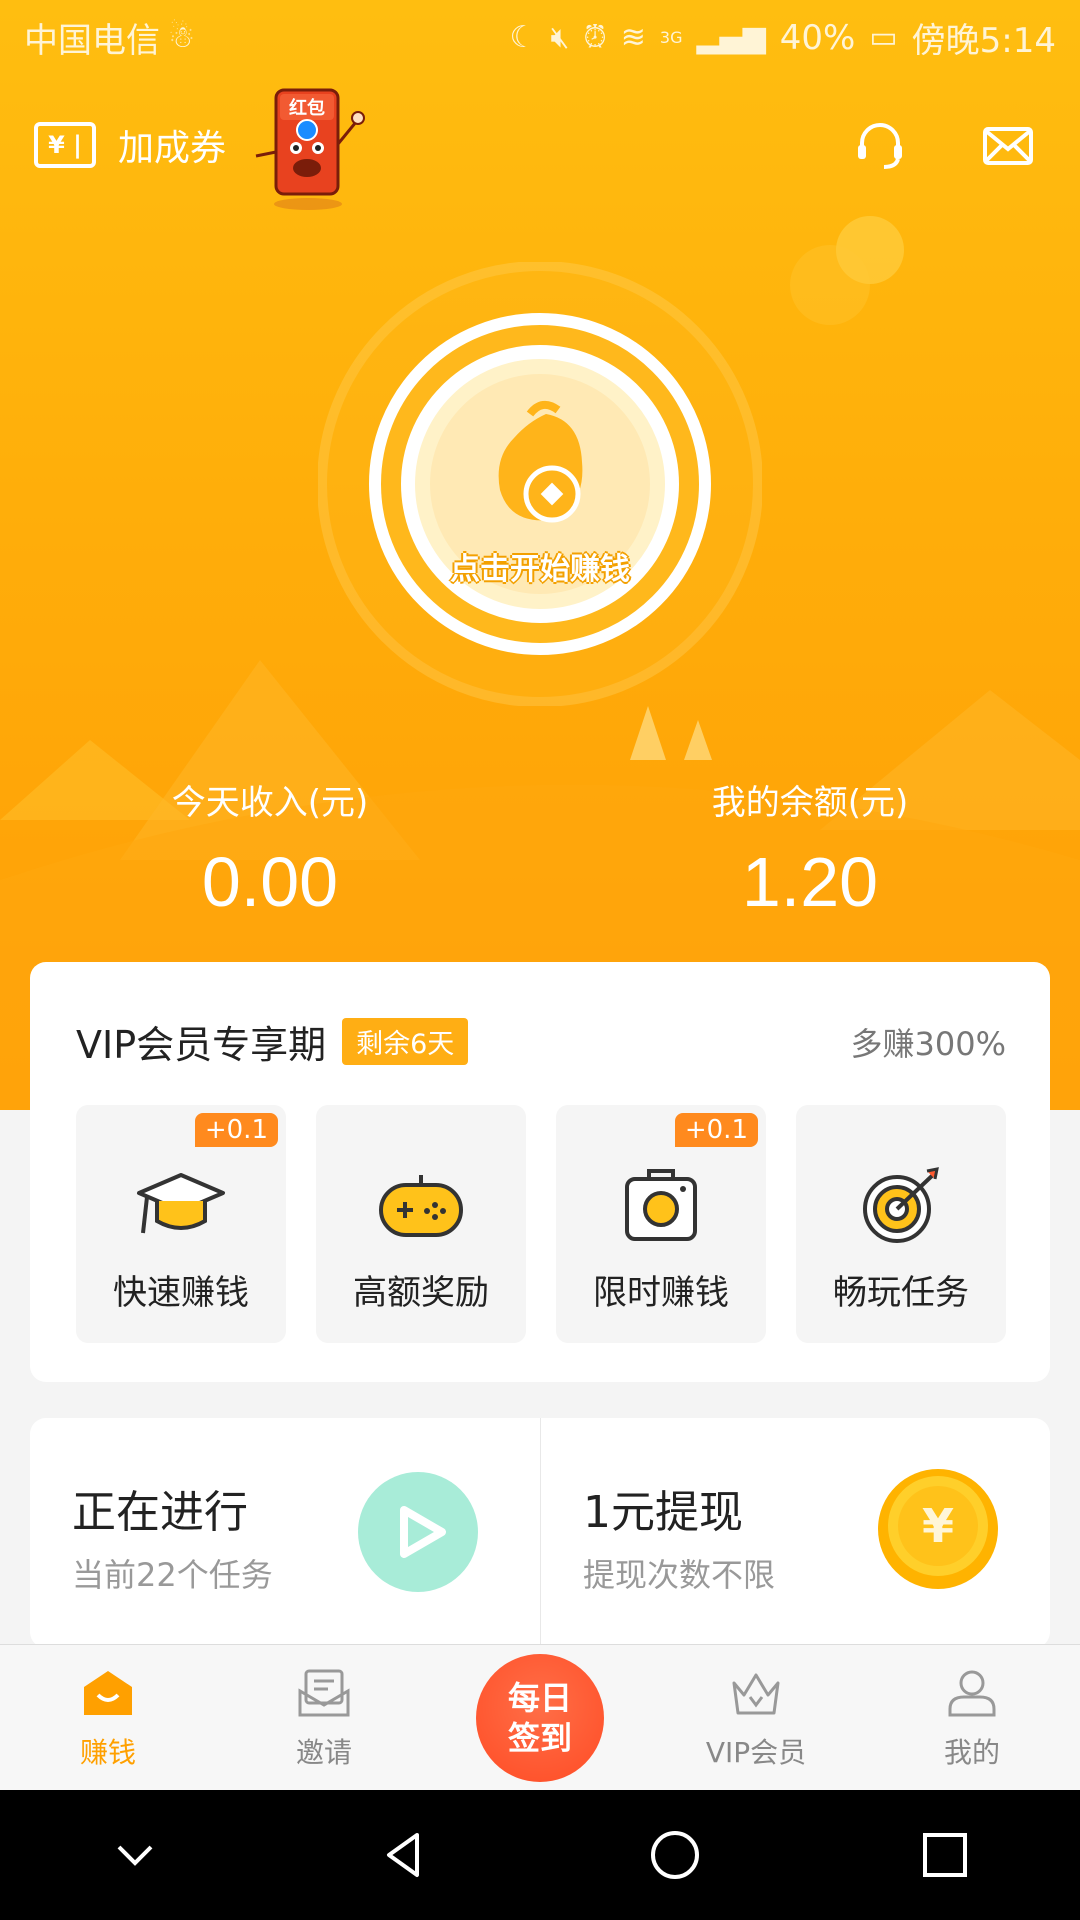 Image resolution: width=1080 pixels, height=1920 pixels. I want to click on battery-icon: ▭, so click(883, 37).